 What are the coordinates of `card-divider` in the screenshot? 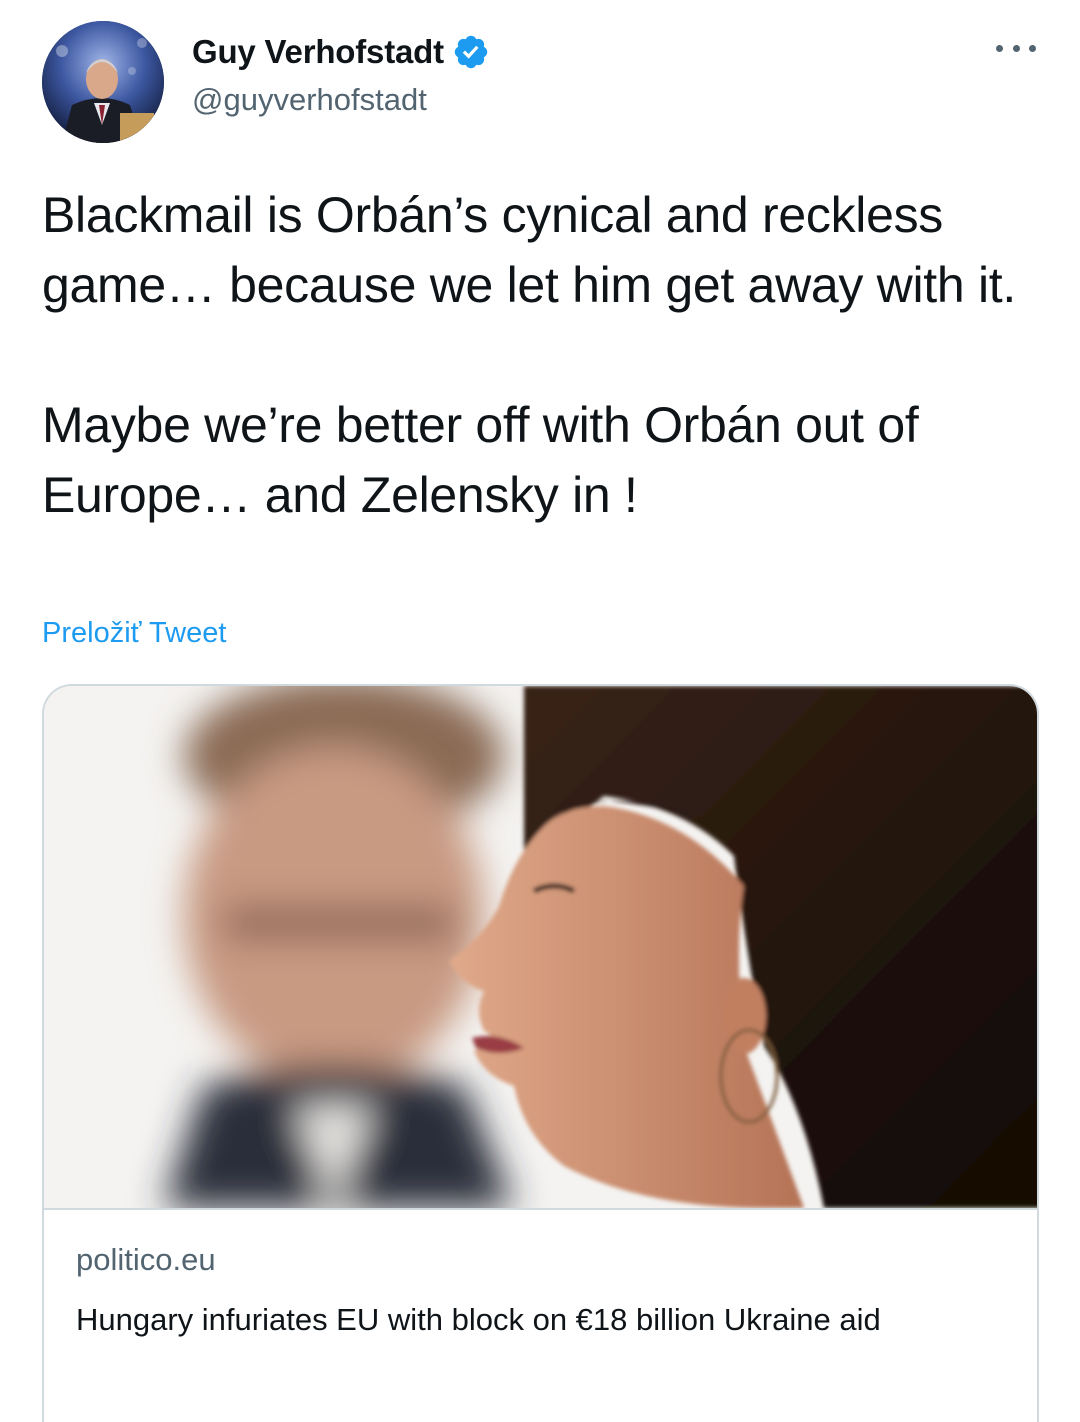 It's located at (540, 1209).